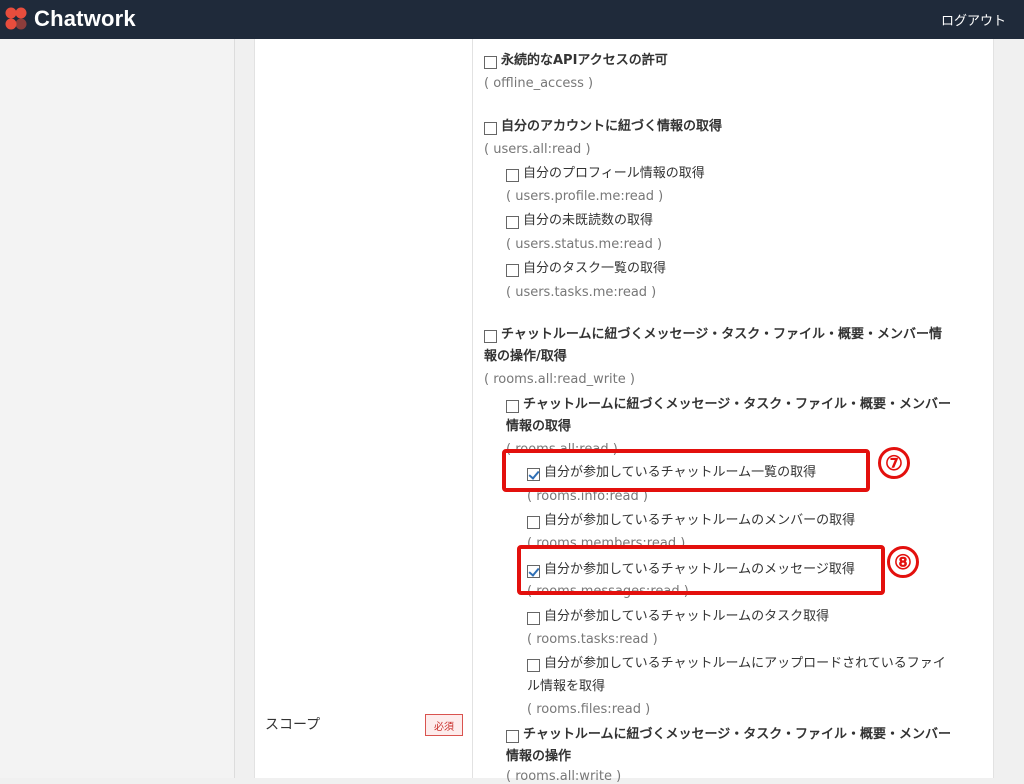 This screenshot has width=1024, height=784. I want to click on required-badge: 必須, so click(444, 725).